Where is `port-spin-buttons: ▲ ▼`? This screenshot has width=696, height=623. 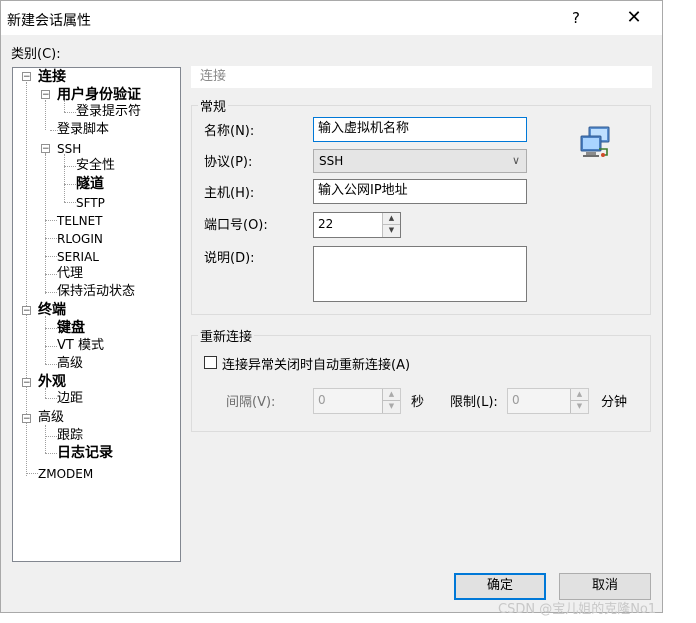
port-spin-buttons: ▲ ▼ is located at coordinates (391, 225).